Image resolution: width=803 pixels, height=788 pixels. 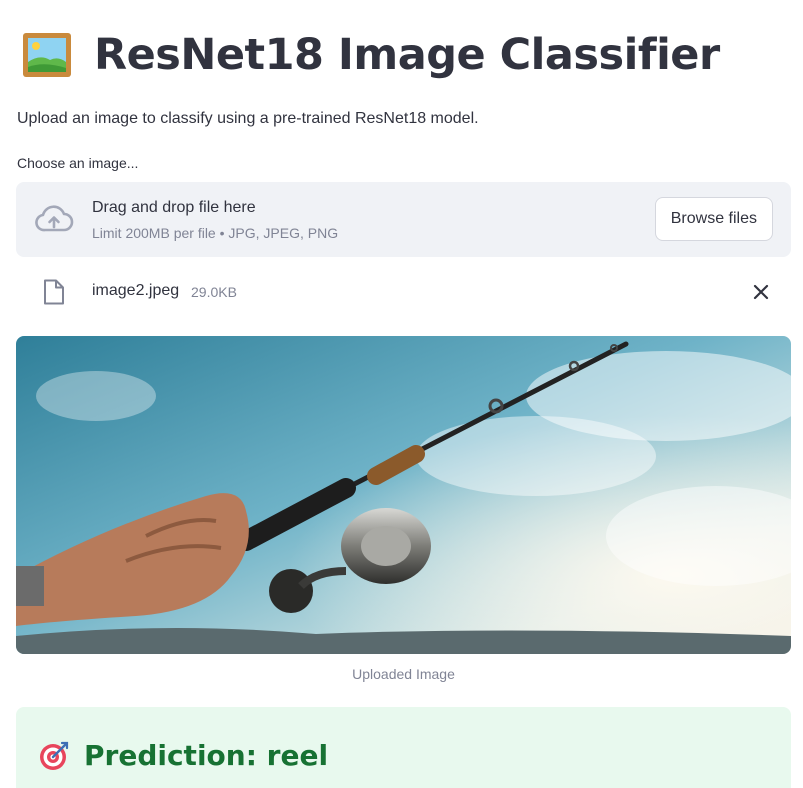 What do you see at coordinates (47, 55) in the screenshot?
I see `framed-picture-icon` at bounding box center [47, 55].